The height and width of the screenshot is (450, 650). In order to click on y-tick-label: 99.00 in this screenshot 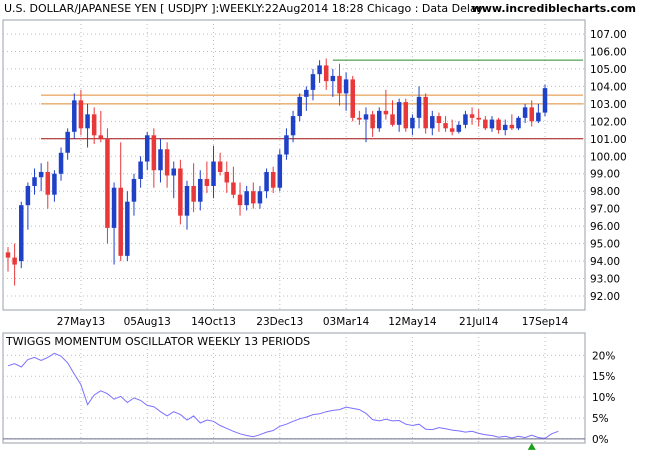, I will do `click(605, 175)`.